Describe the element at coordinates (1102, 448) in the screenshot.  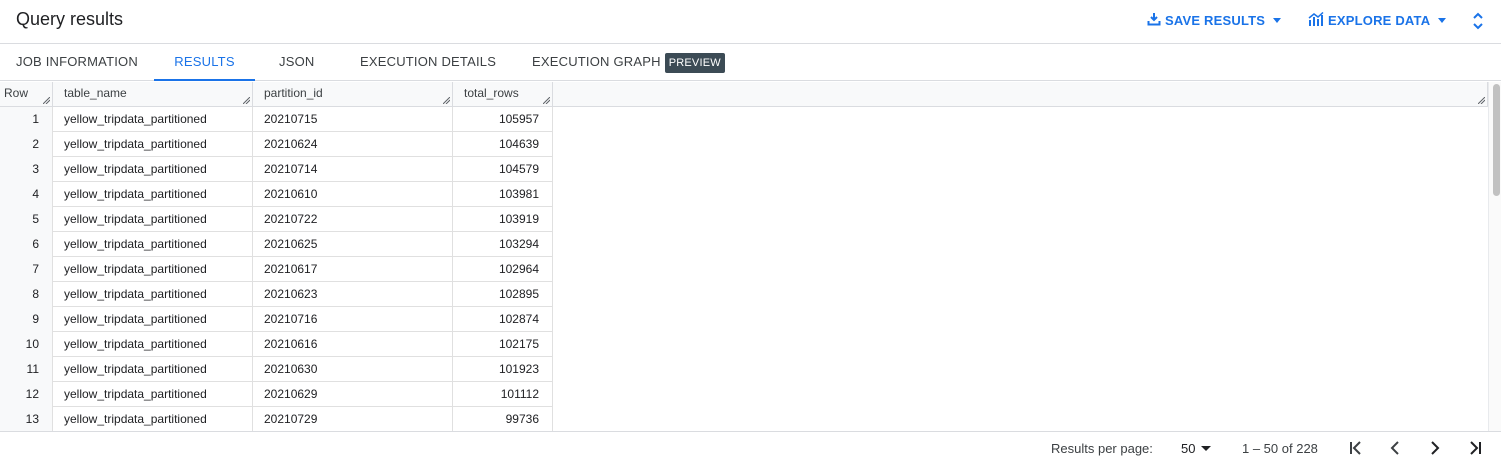
I see `results-per-page-label: Results per page:` at that location.